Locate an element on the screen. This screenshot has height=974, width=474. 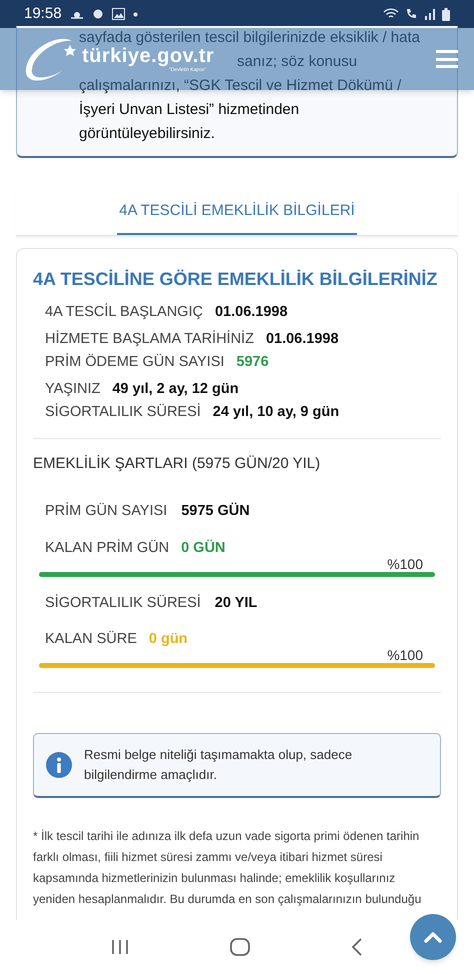
field-label: PRİM GÜN SAYISI is located at coordinates (106, 511).